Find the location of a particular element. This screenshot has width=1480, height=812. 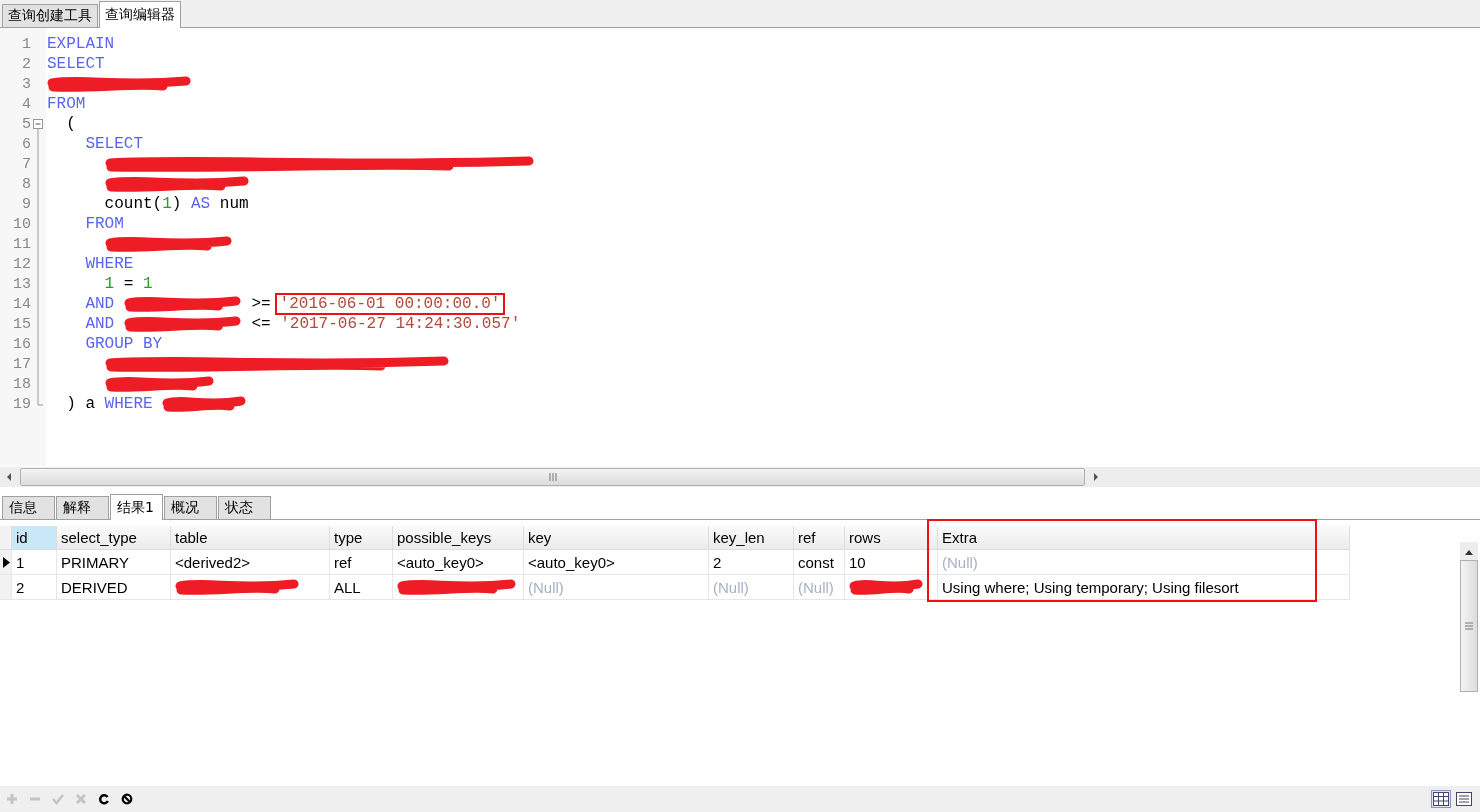

editor-tab: 查询创建工具 is located at coordinates (50, 15).